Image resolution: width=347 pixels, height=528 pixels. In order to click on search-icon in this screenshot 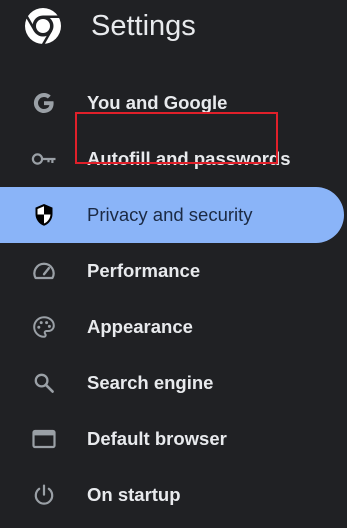, I will do `click(44, 383)`.